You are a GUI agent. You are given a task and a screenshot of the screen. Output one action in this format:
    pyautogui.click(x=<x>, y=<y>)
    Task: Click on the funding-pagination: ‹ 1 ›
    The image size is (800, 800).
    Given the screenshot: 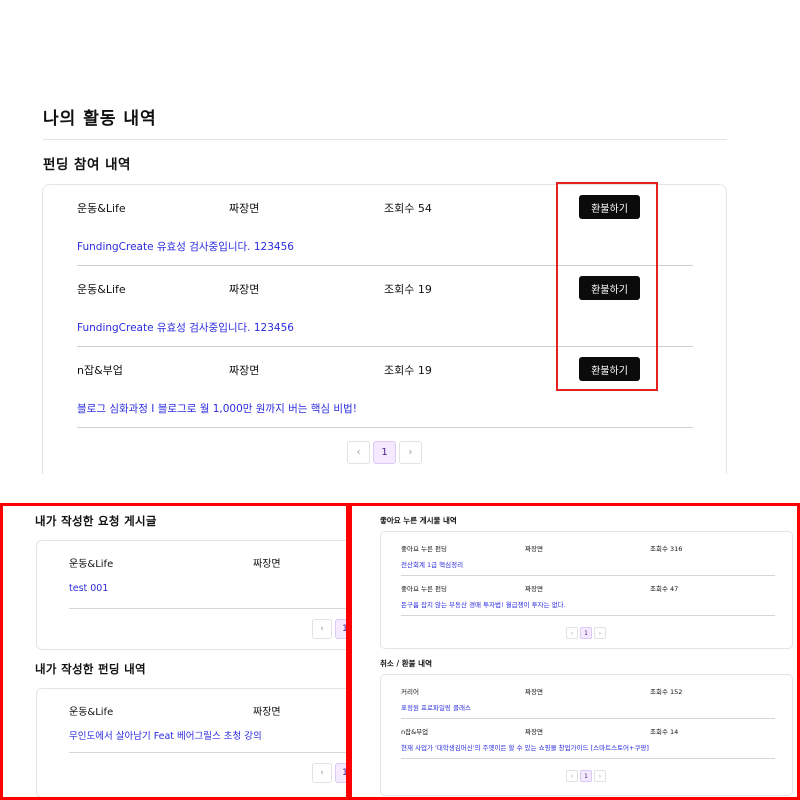 What is the action you would take?
    pyautogui.click(x=386, y=452)
    